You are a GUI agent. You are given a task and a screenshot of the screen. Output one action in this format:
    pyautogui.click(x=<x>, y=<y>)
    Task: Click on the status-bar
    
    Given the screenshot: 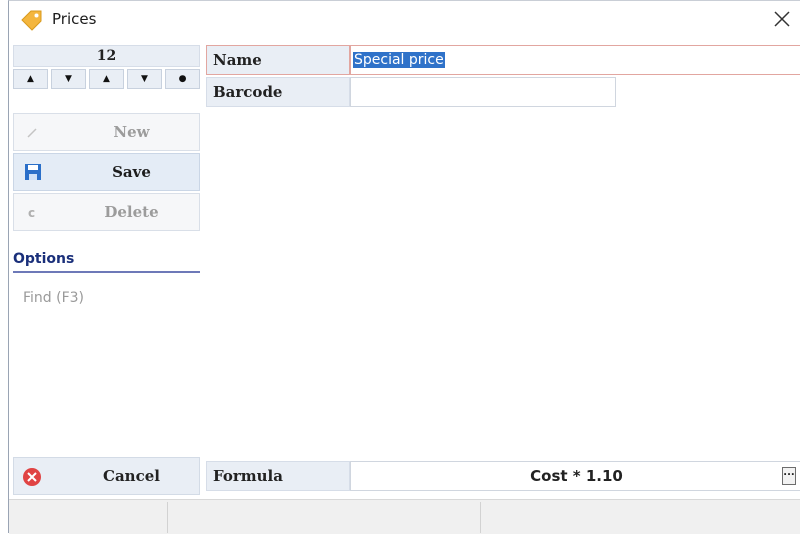 What is the action you would take?
    pyautogui.click(x=404, y=516)
    